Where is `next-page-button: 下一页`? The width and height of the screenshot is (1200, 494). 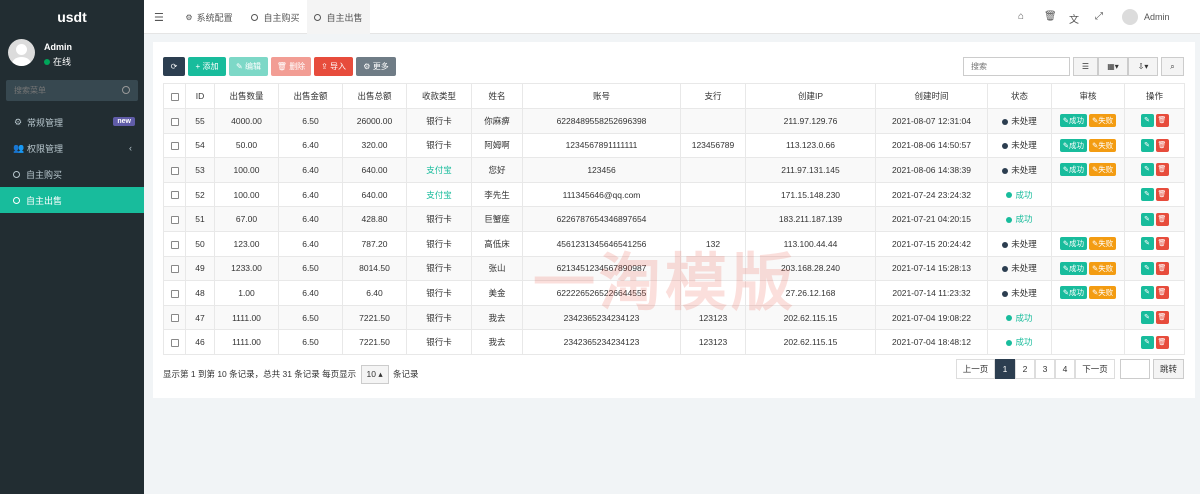
next-page-button: 下一页 is located at coordinates (1095, 369).